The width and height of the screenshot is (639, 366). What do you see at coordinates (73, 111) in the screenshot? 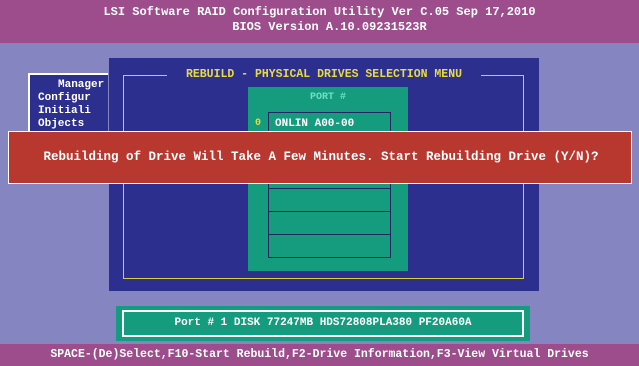
I see `menu-item-initialize: Initiali` at bounding box center [73, 111].